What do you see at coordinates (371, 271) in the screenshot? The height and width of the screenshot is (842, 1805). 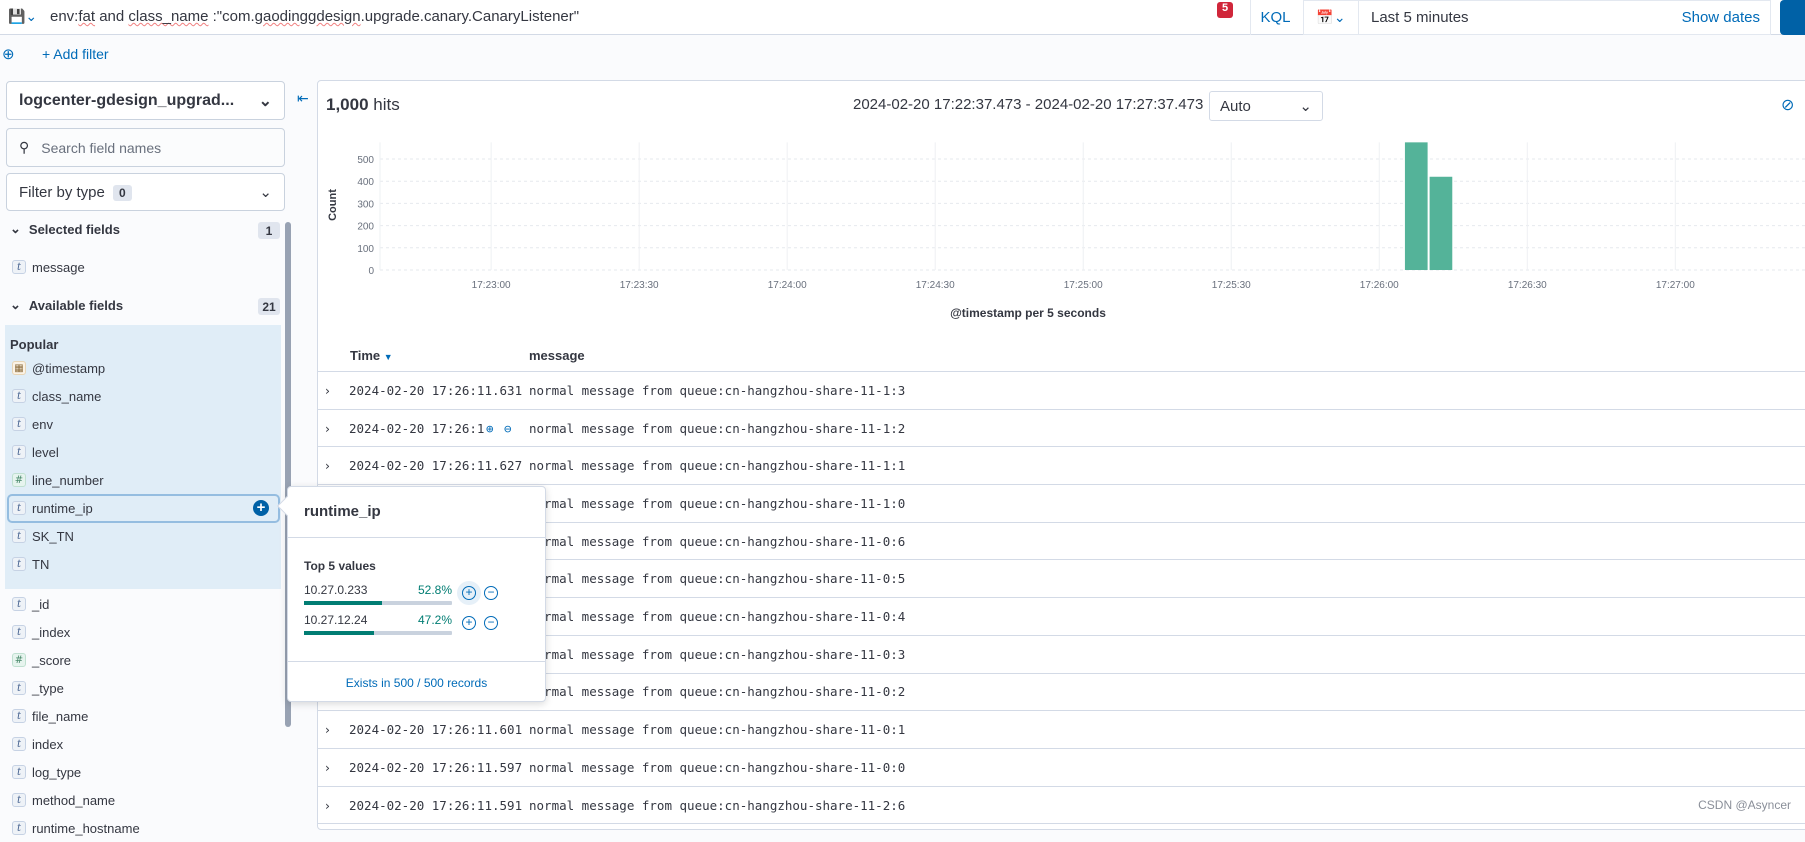 I see `y-tick-label: 0` at bounding box center [371, 271].